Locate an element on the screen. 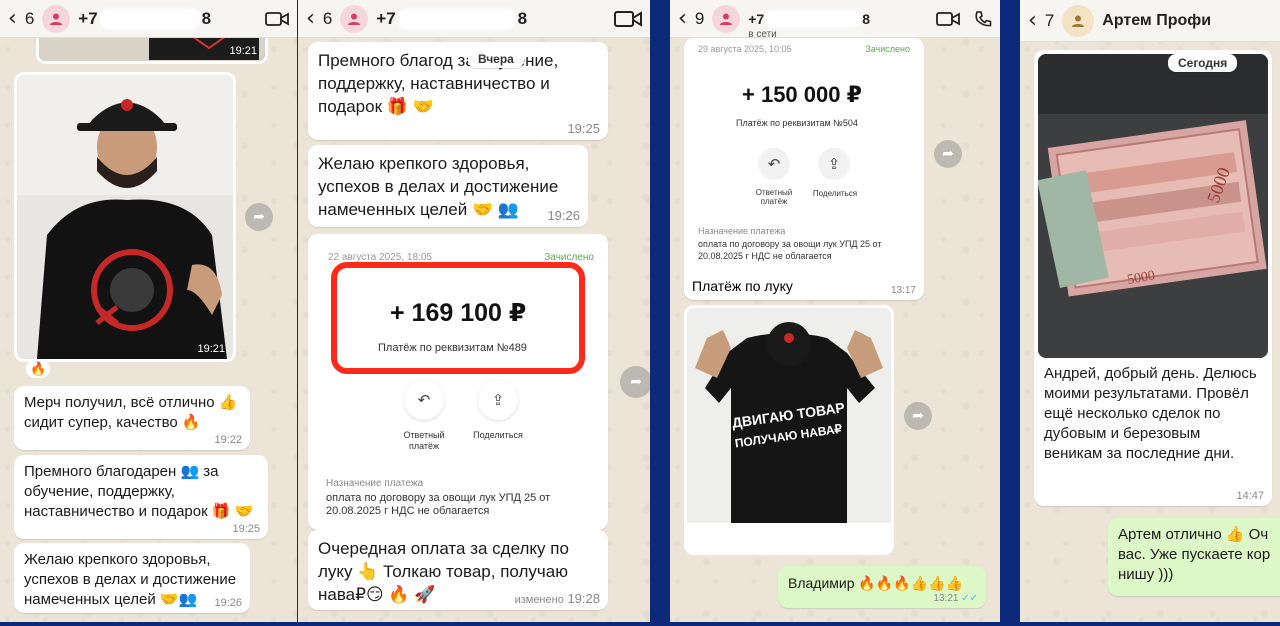 The height and width of the screenshot is (626, 1280). message-time: 13:17 is located at coordinates (903, 290).